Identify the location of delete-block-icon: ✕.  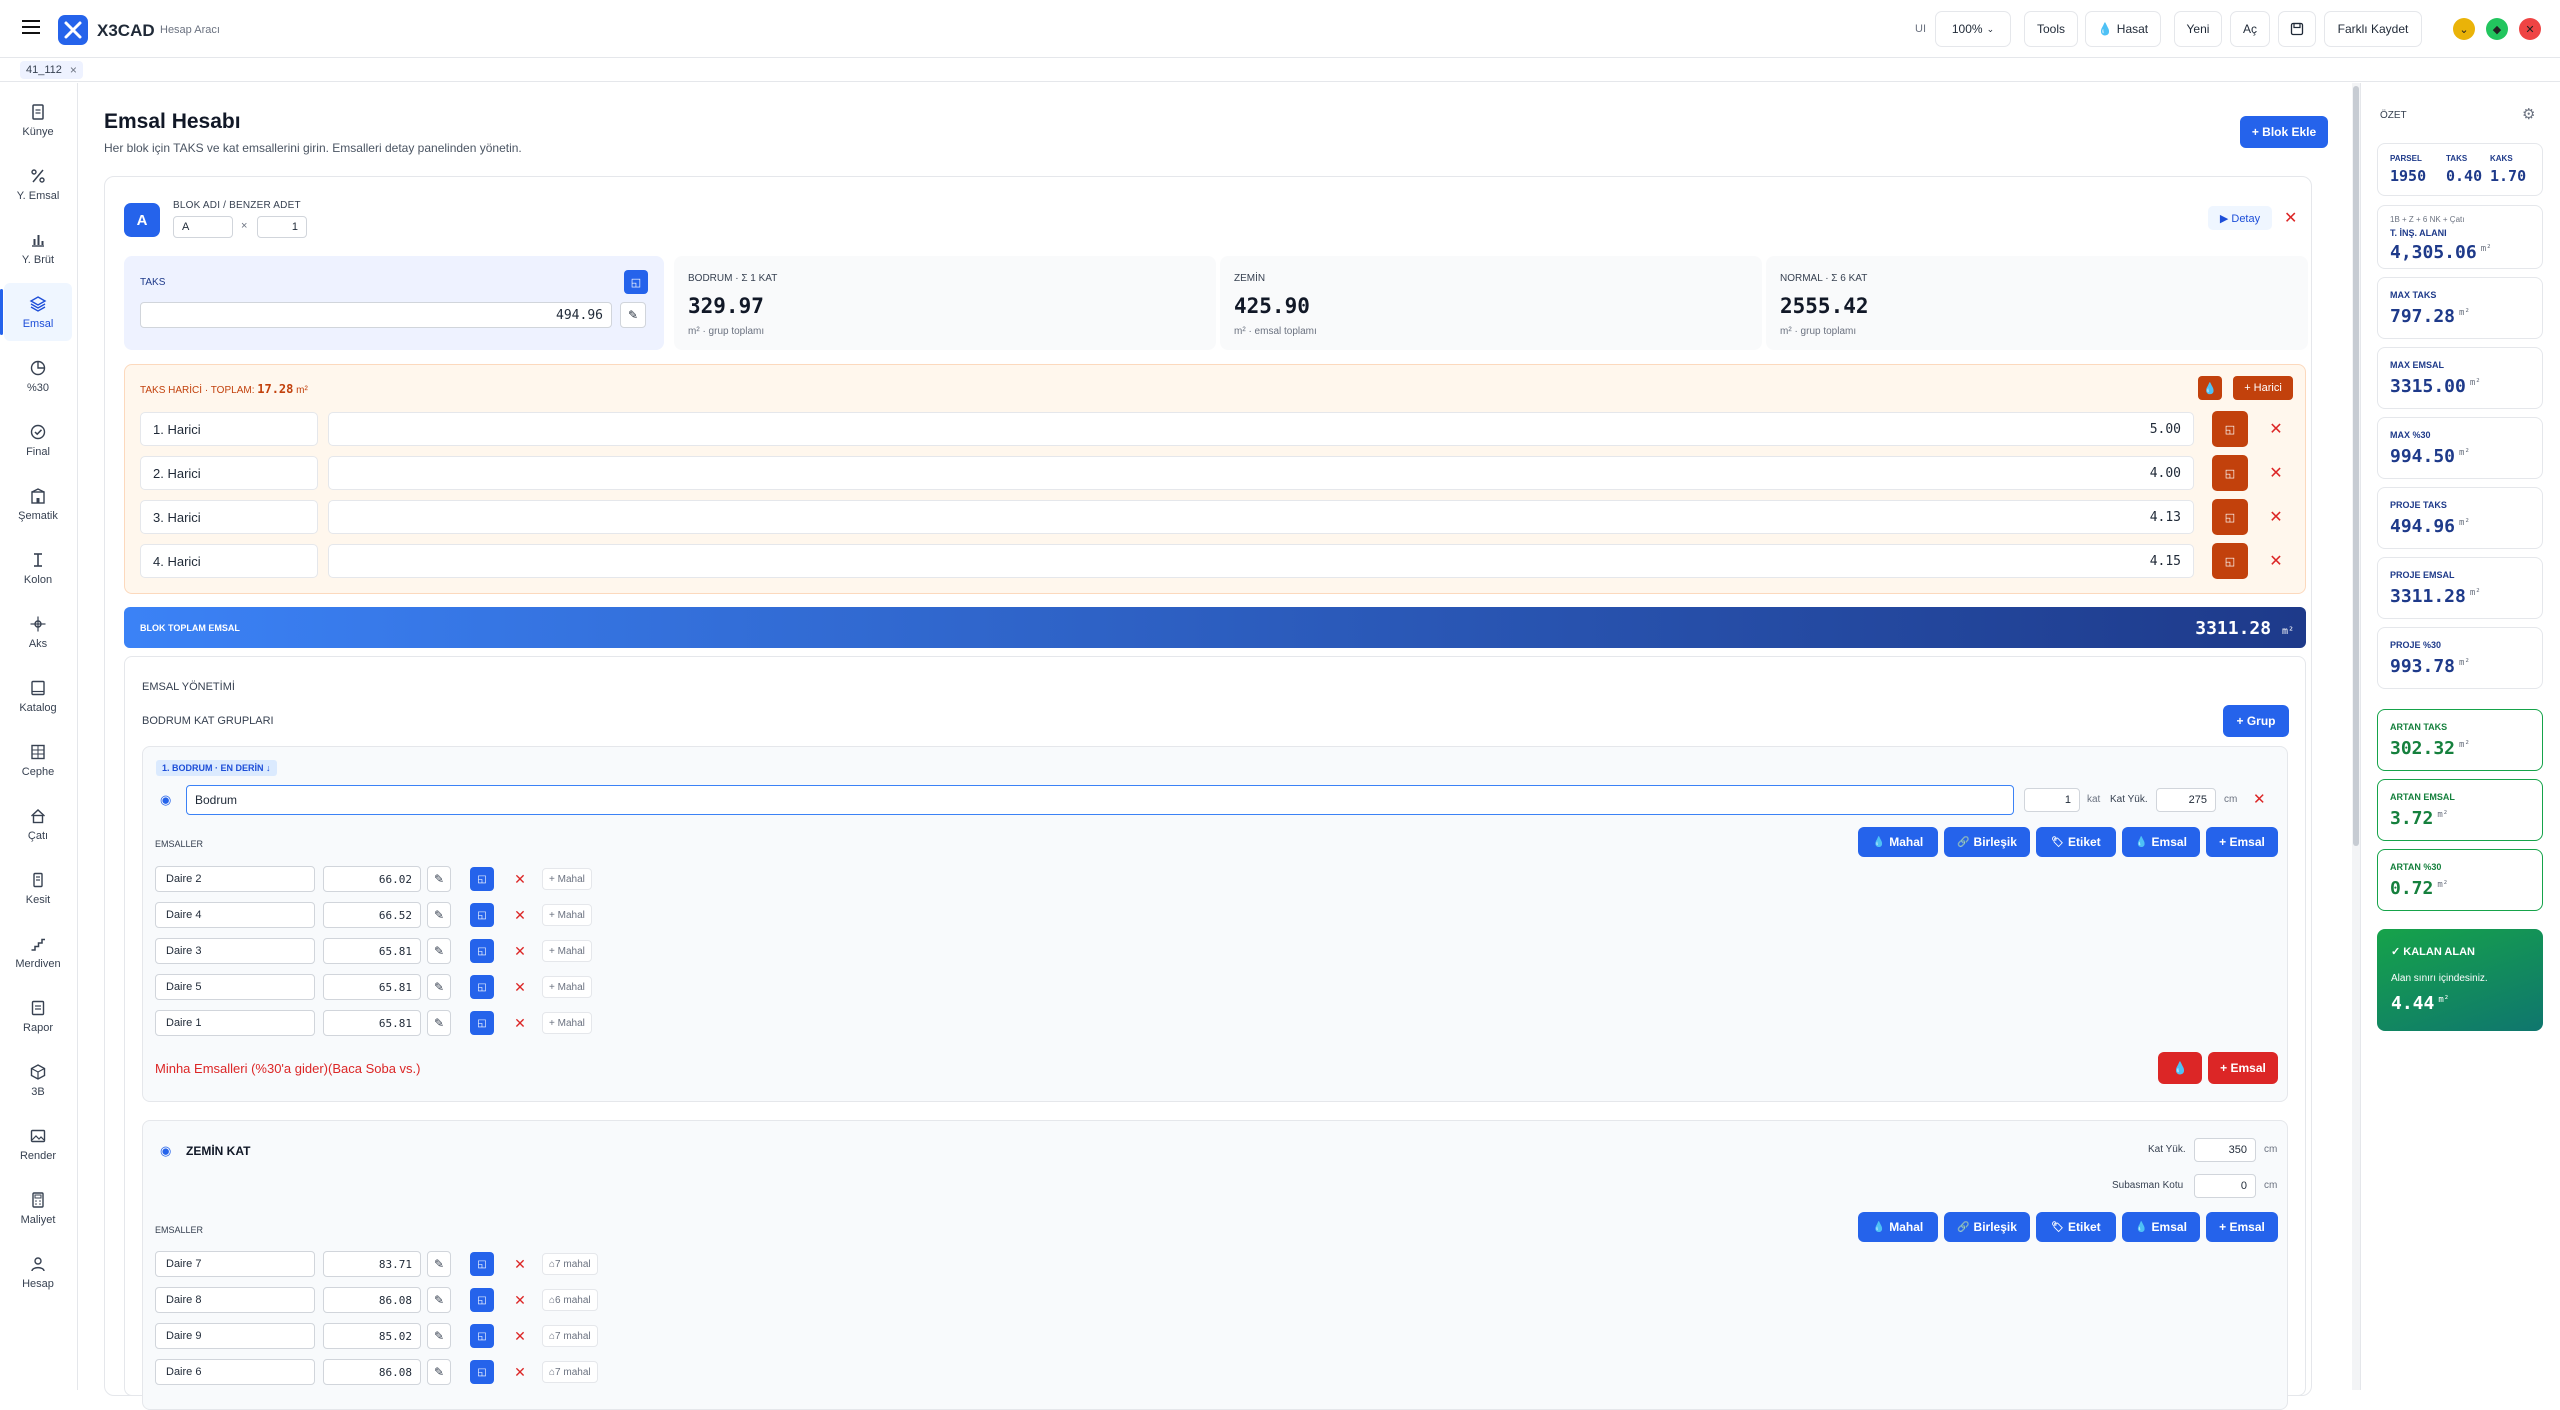
(2290, 218).